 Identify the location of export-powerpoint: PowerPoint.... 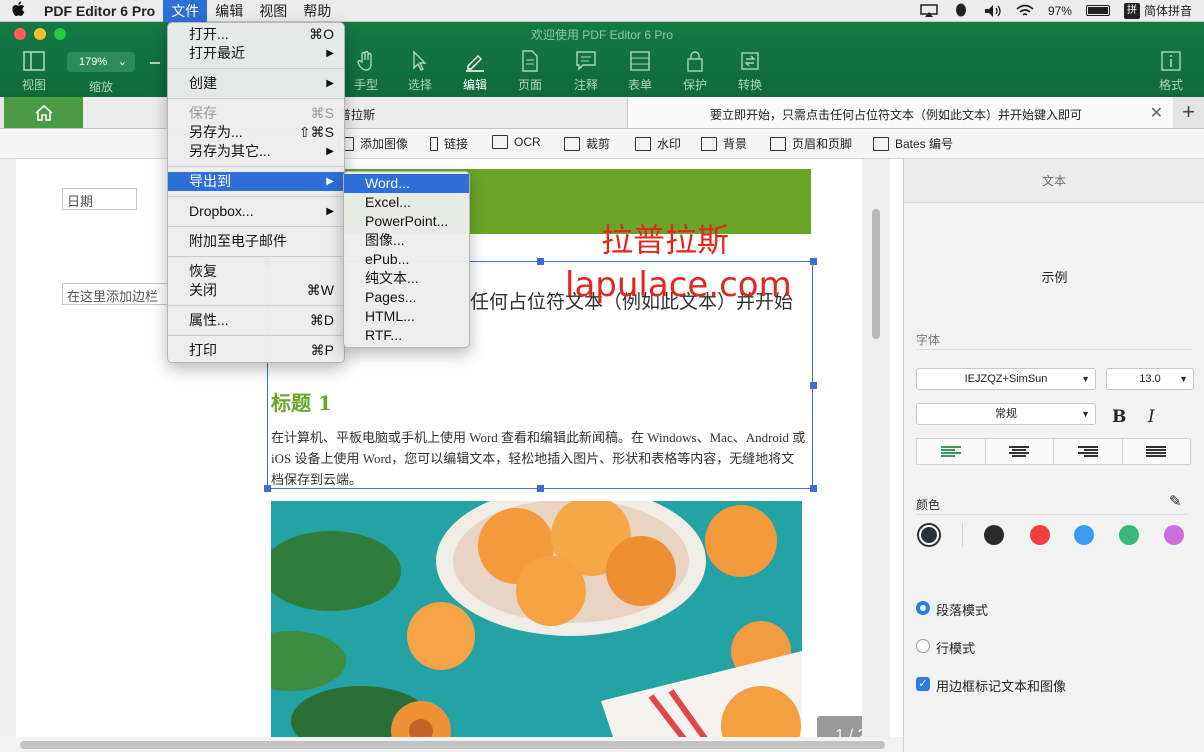
(406, 221).